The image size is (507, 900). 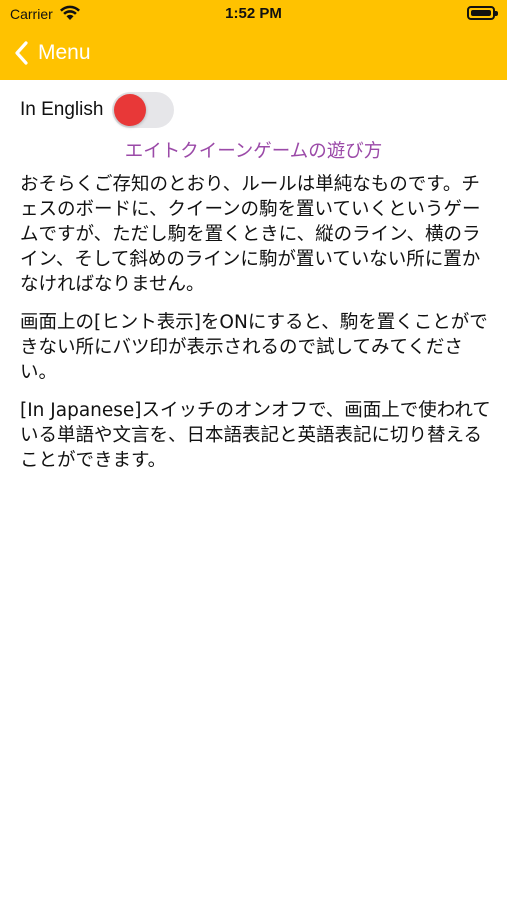 What do you see at coordinates (64, 52) in the screenshot?
I see `back-button-label: Menu` at bounding box center [64, 52].